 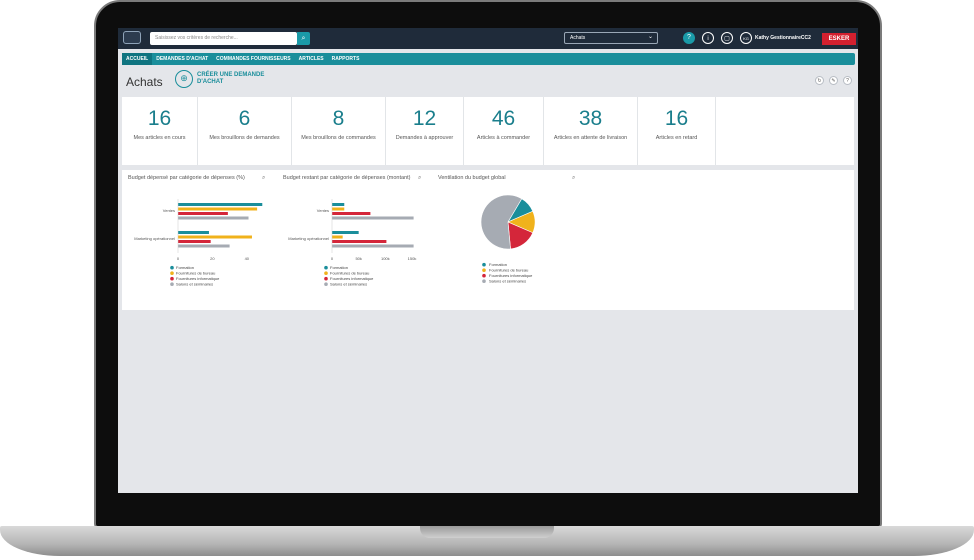 What do you see at coordinates (311, 59) in the screenshot?
I see `nav-item-3: ARTICLES` at bounding box center [311, 59].